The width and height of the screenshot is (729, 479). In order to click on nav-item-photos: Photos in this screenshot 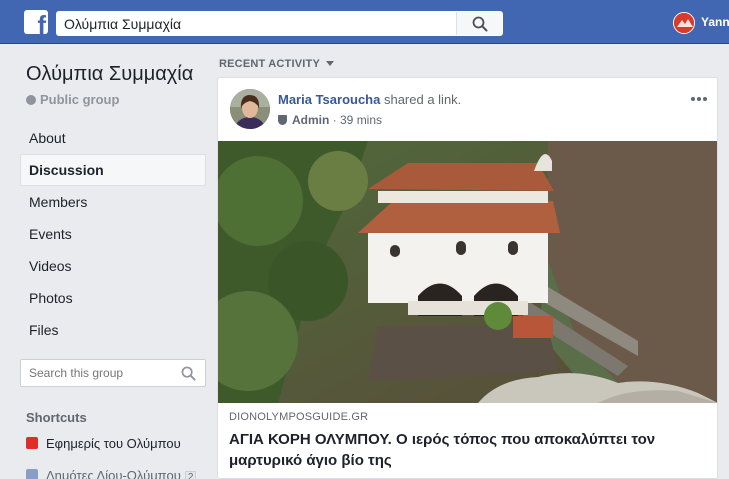, I will do `click(113, 298)`.